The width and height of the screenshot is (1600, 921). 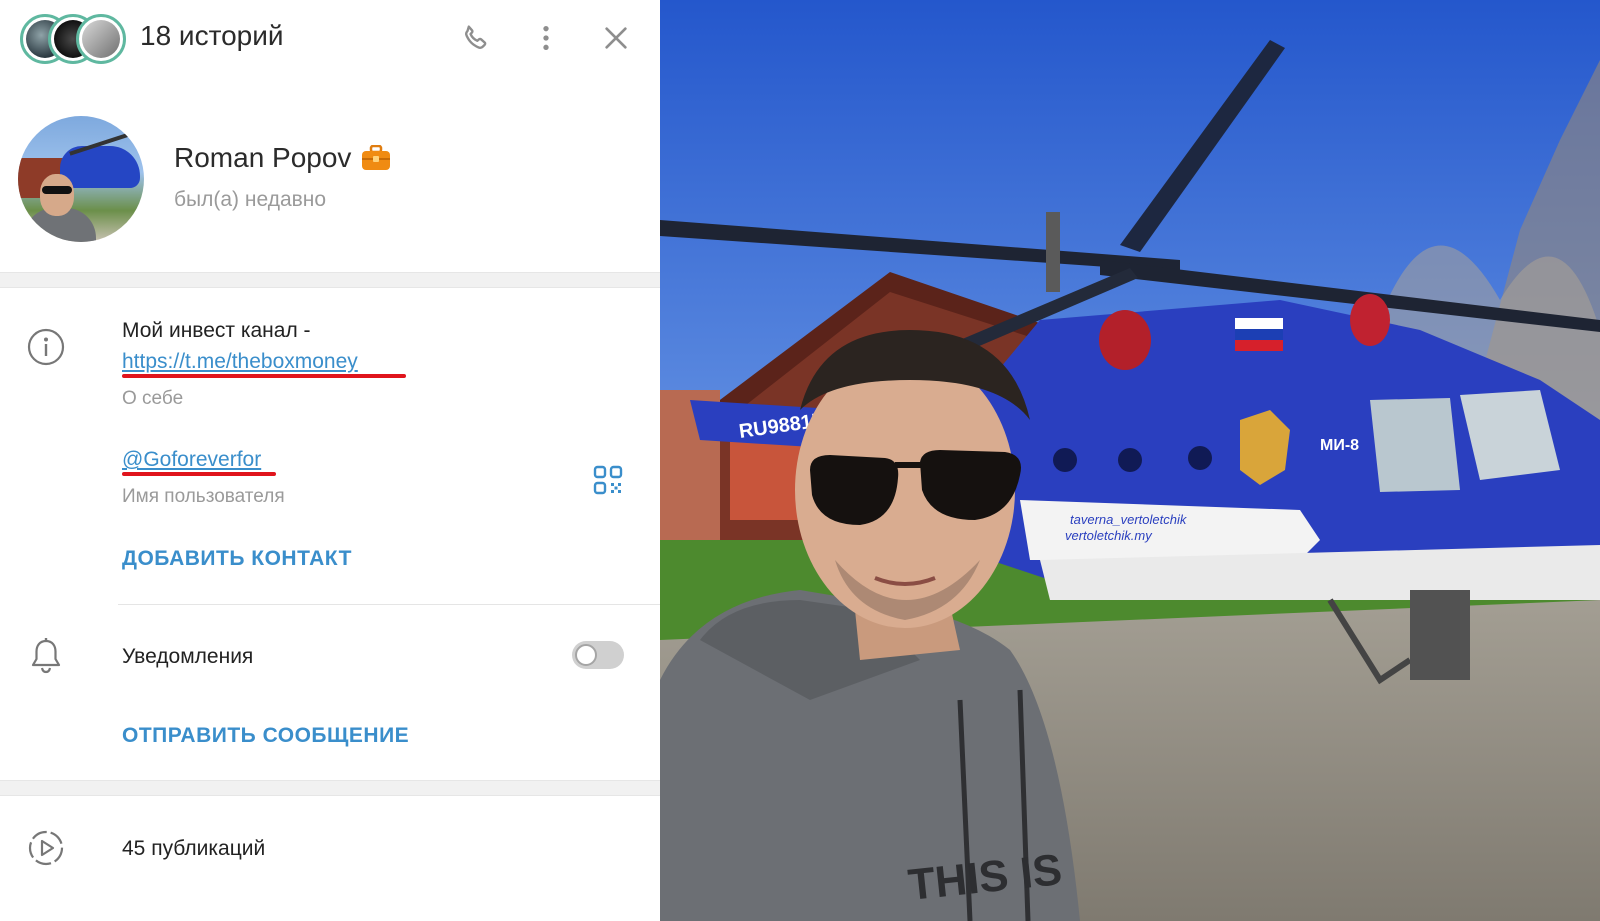 I want to click on username-link: @Goforeverfor, so click(x=191, y=460).